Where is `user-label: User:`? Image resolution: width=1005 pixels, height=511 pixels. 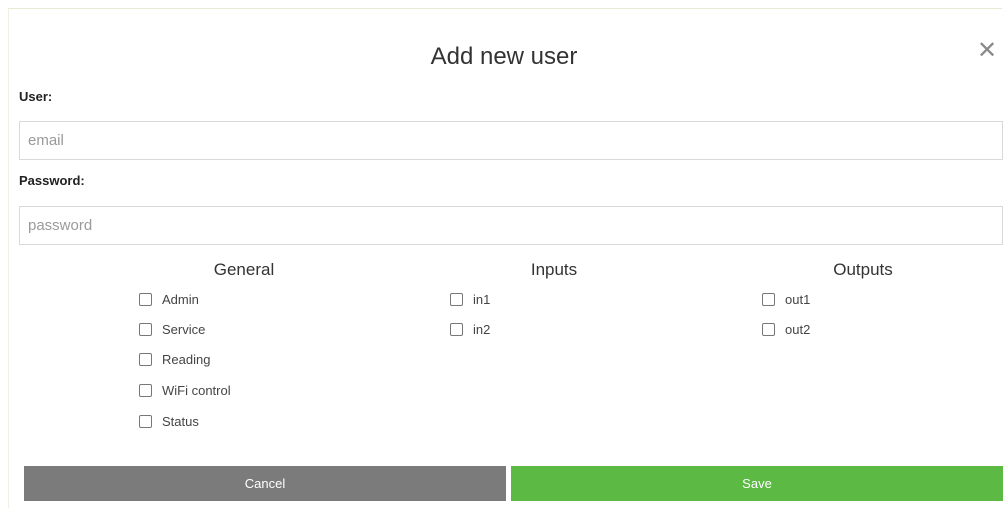 user-label: User: is located at coordinates (36, 96).